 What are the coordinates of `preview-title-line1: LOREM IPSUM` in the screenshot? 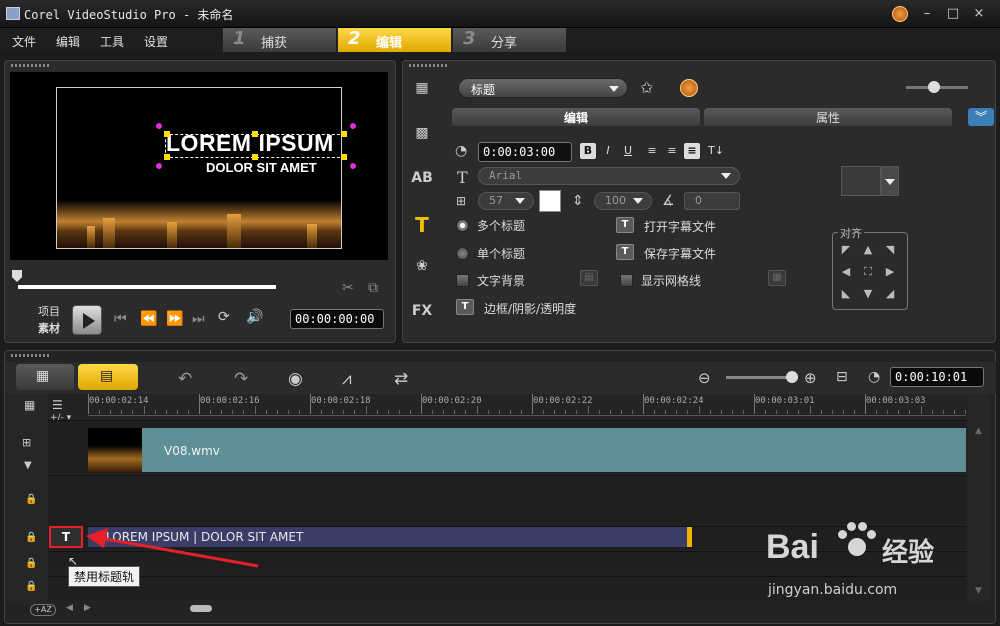 It's located at (250, 143).